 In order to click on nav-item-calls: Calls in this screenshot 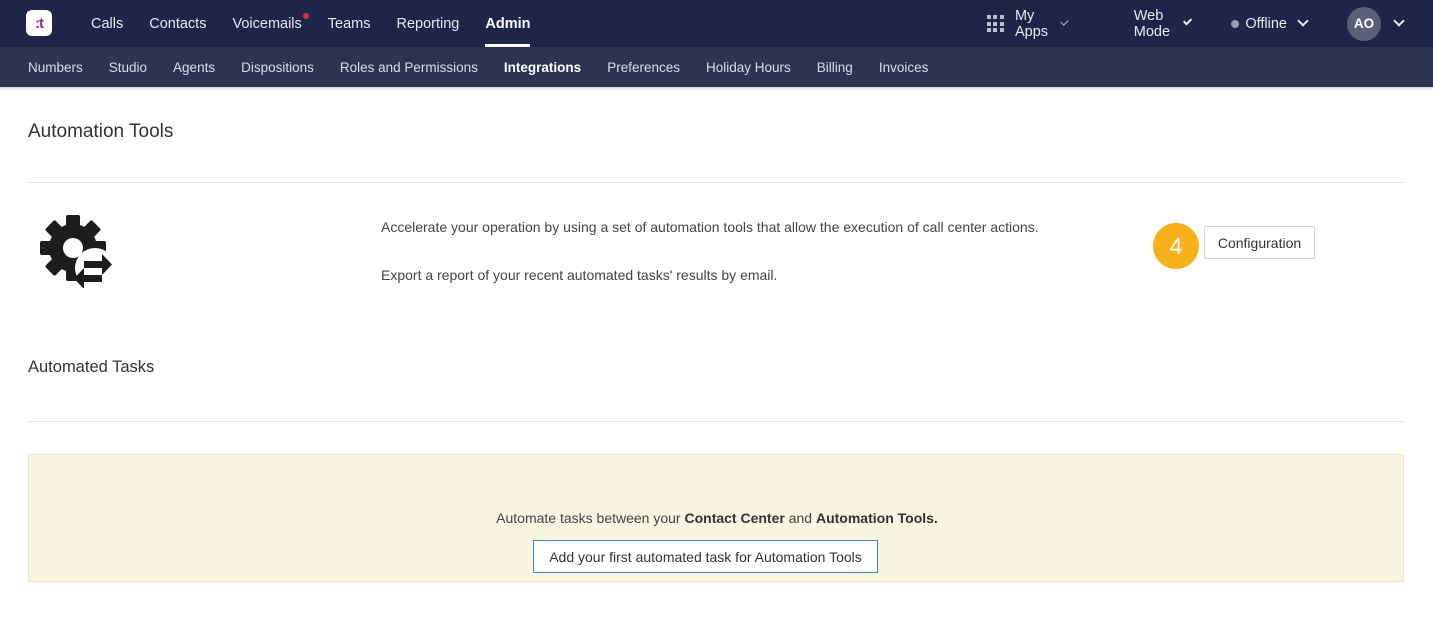, I will do `click(107, 23)`.